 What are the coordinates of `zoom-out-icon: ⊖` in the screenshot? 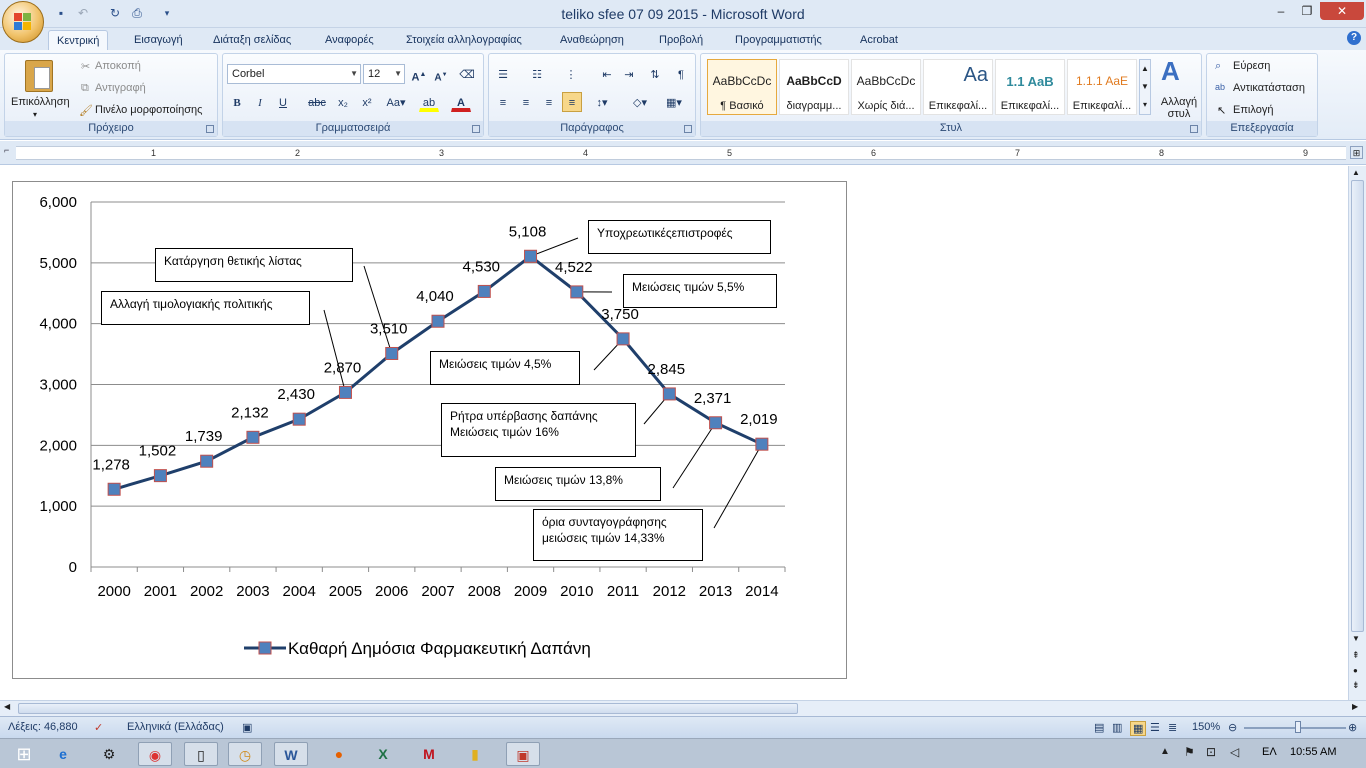 It's located at (1232, 727).